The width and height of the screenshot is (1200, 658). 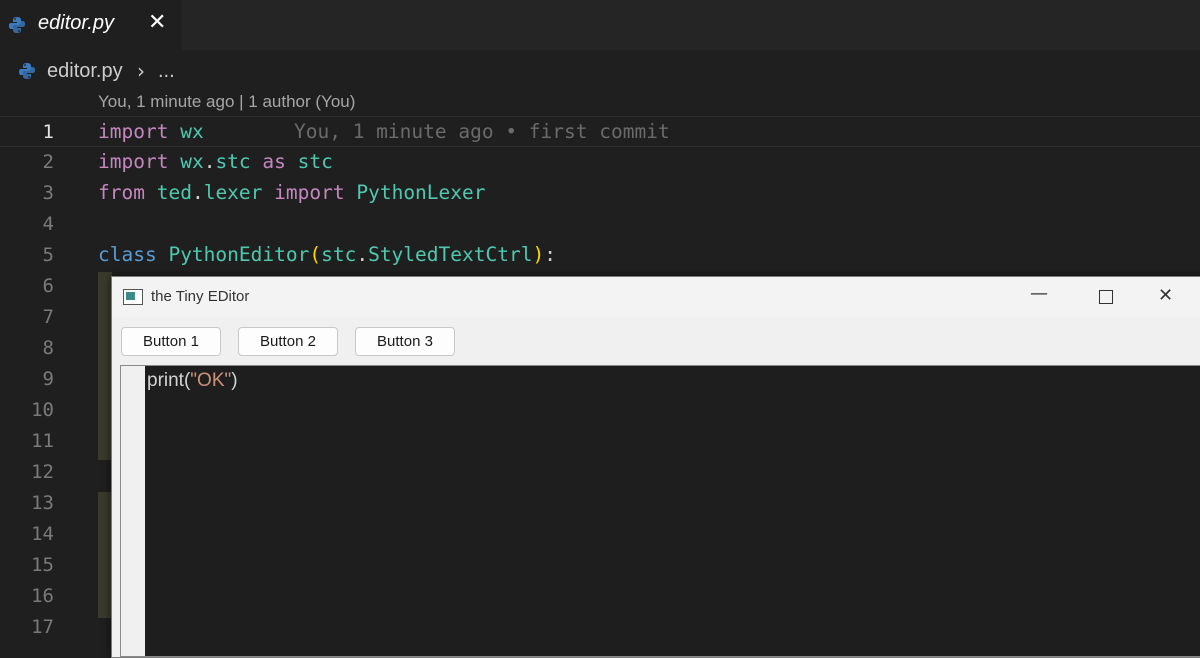 I want to click on chevron-right-icon: ›, so click(x=141, y=71).